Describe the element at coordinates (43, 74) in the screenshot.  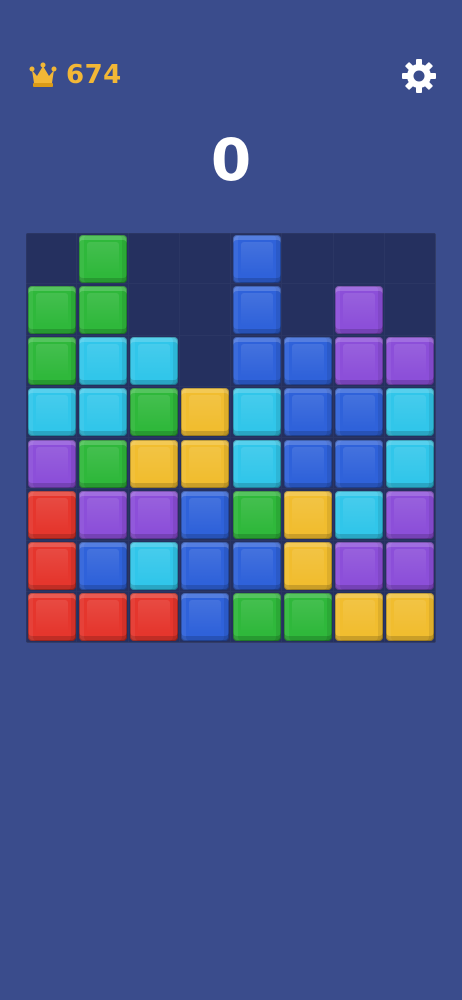
I see `crown-icon` at that location.